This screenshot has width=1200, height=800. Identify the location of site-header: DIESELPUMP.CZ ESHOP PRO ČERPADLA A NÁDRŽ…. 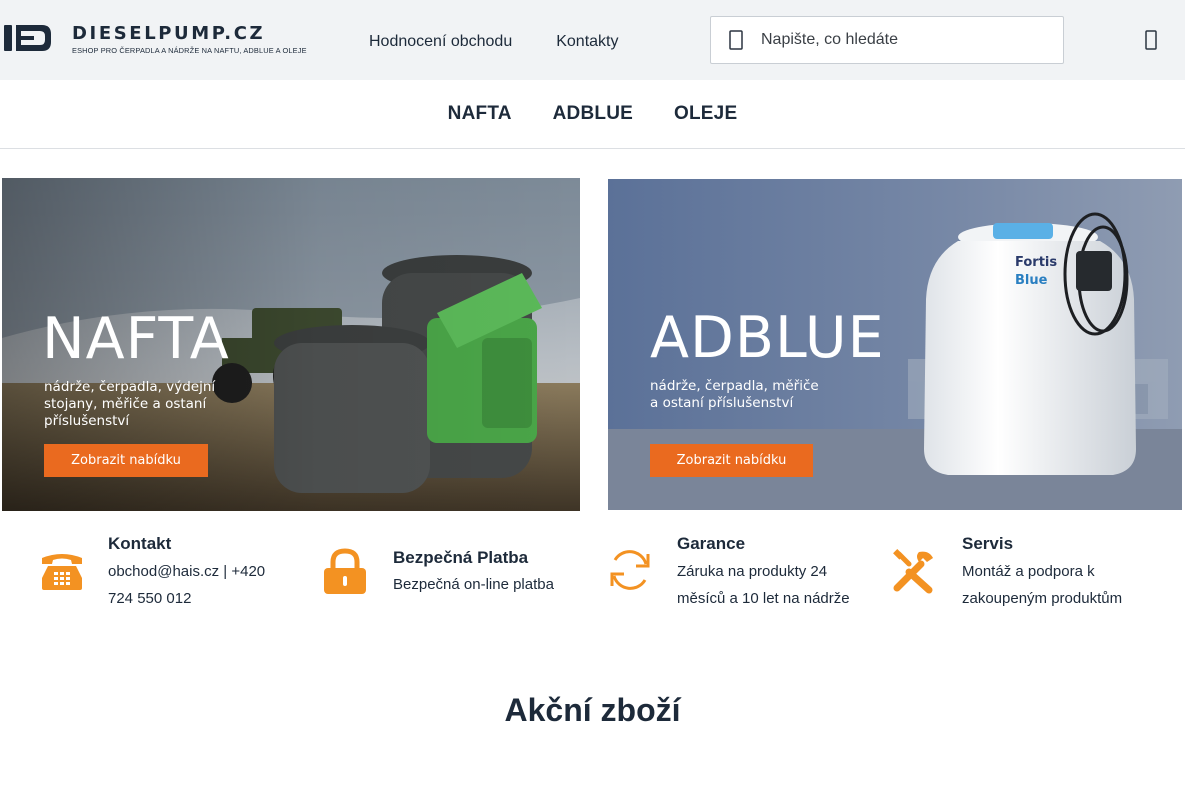
(592, 40).